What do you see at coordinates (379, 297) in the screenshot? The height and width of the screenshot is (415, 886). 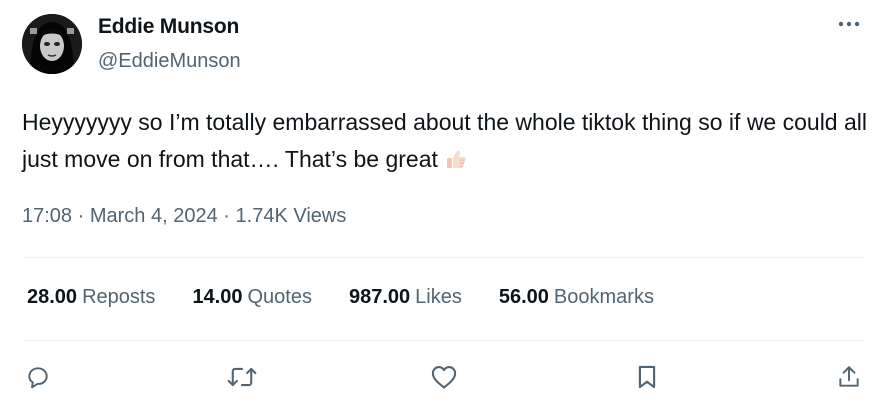 I see `likes-count: 987.00` at bounding box center [379, 297].